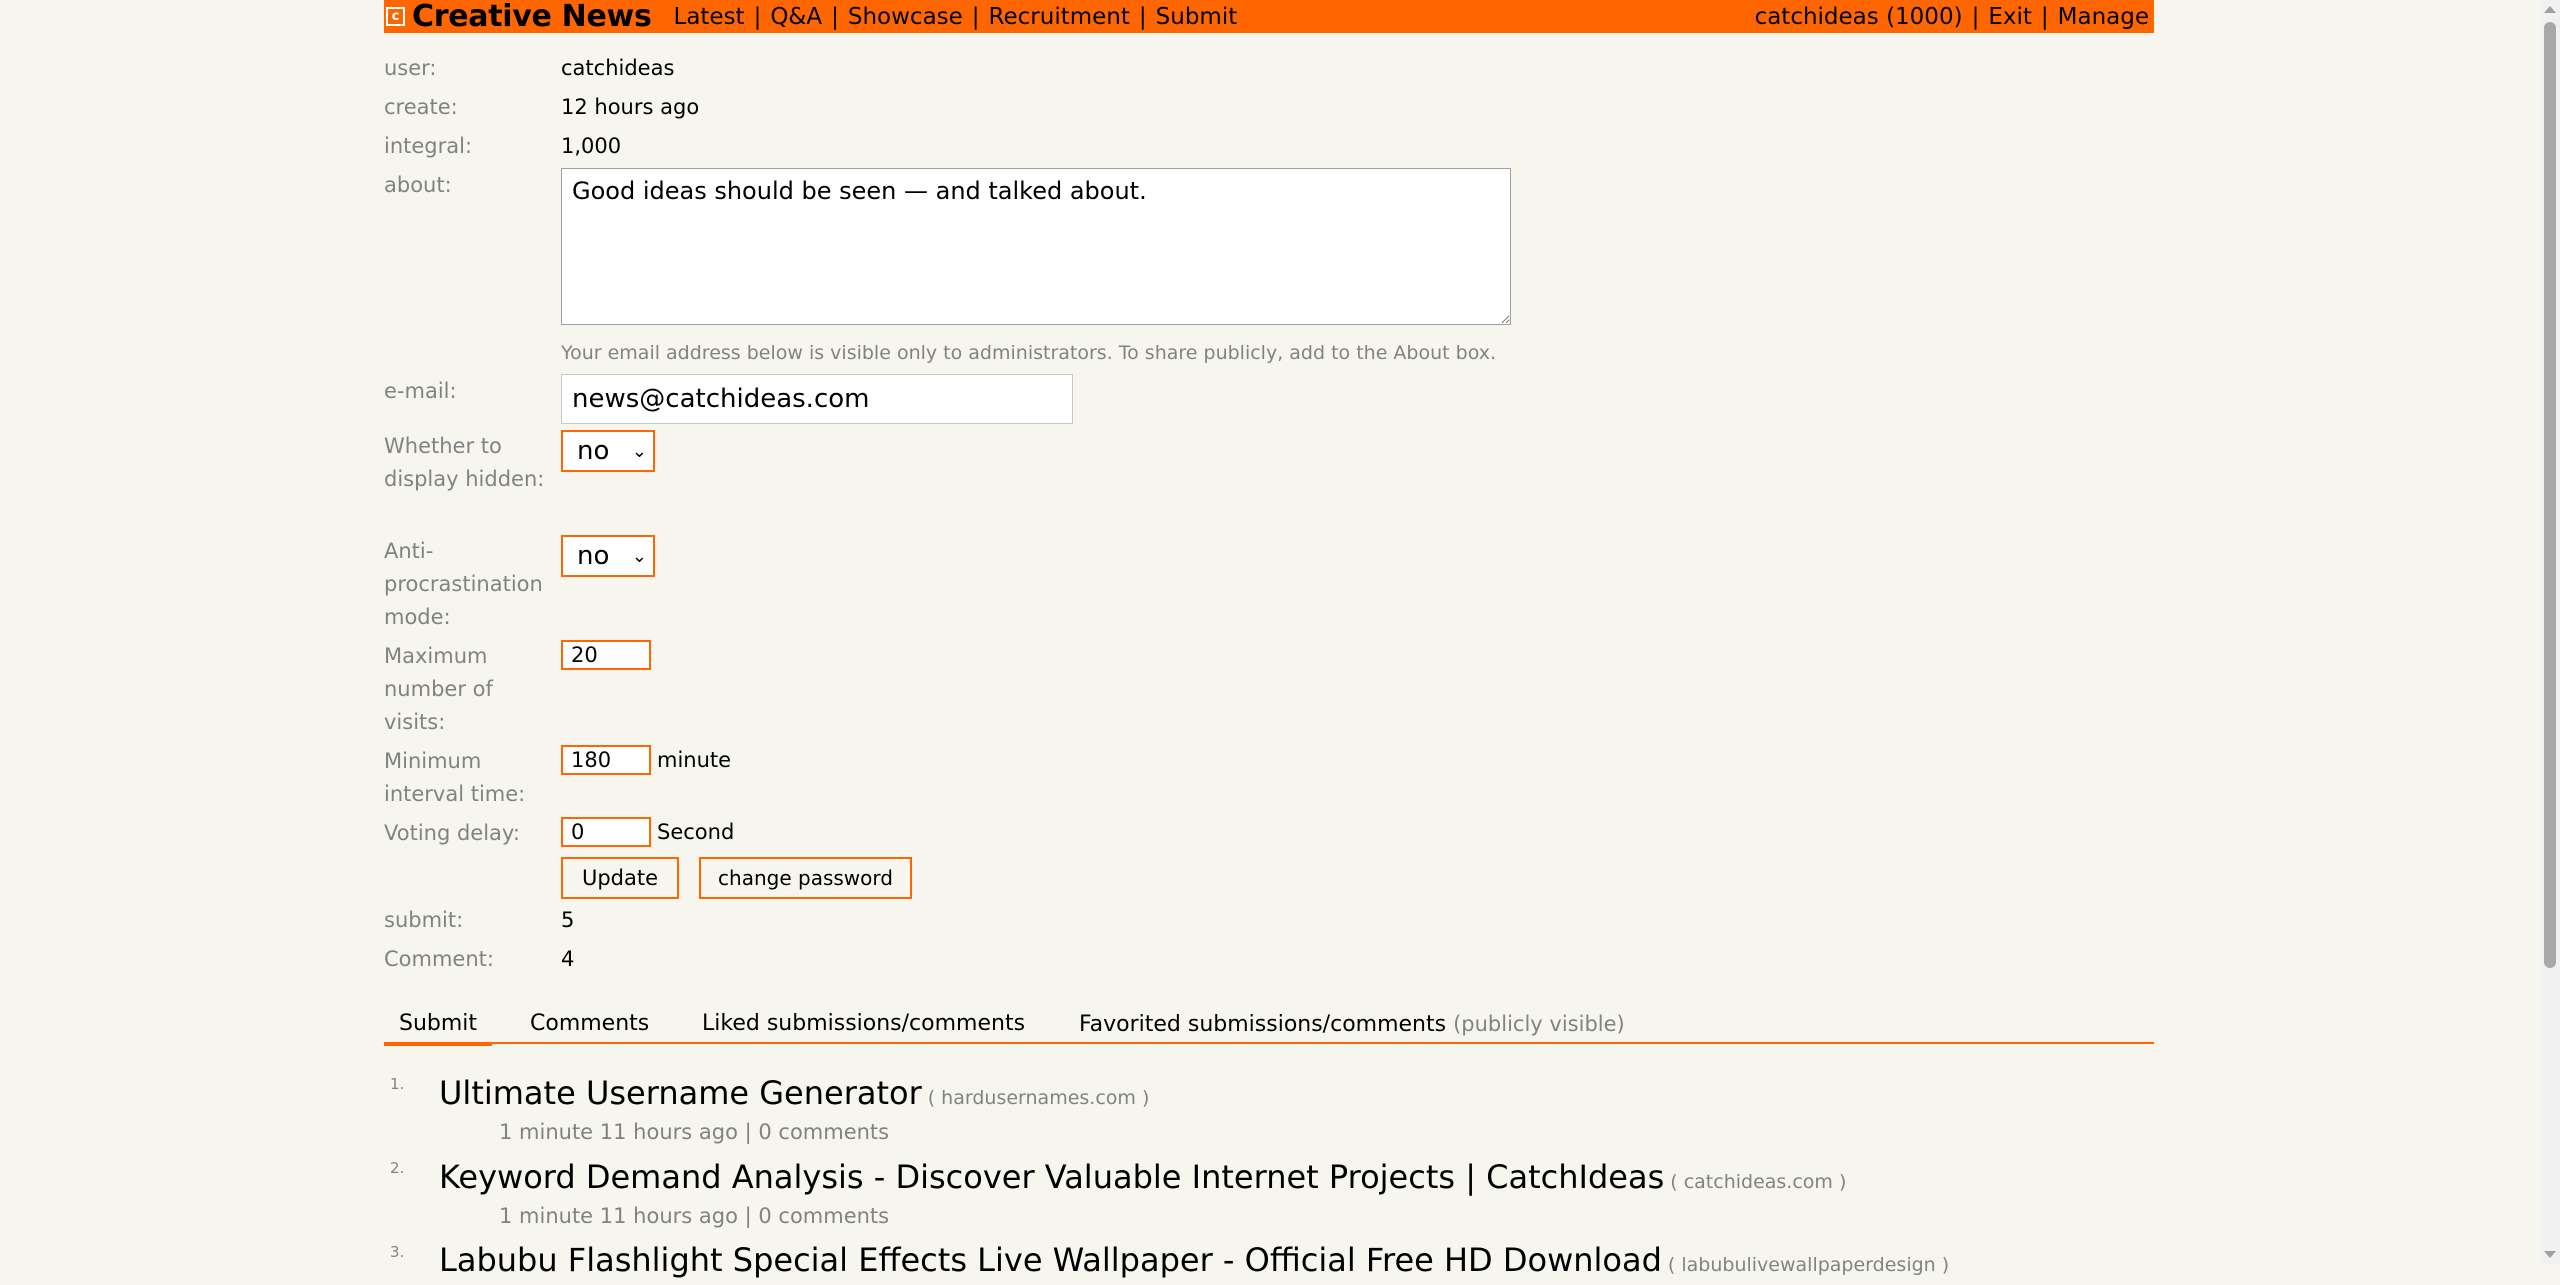 Image resolution: width=2560 pixels, height=1285 pixels. I want to click on item-rank: 3., so click(397, 1252).